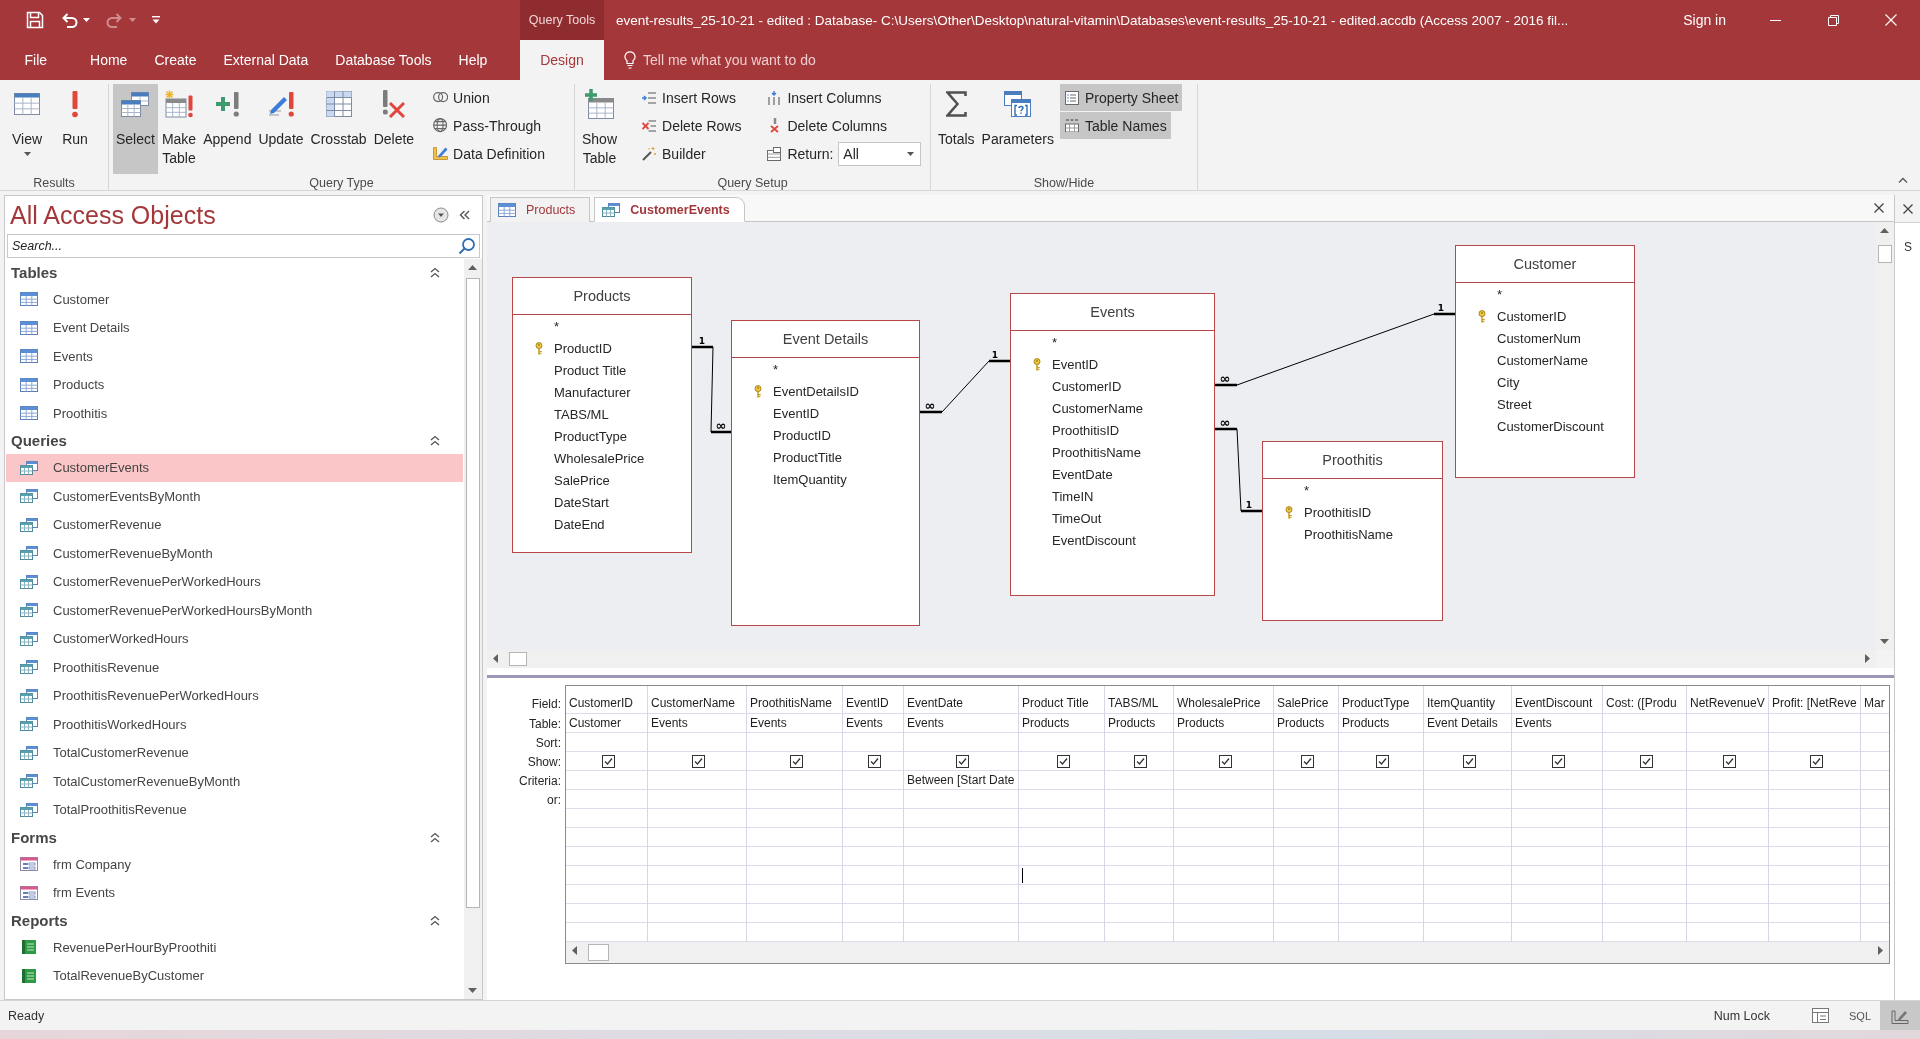 The image size is (1920, 1039). Describe the element at coordinates (179, 129) in the screenshot. I see `make-table-button: Make Table` at that location.